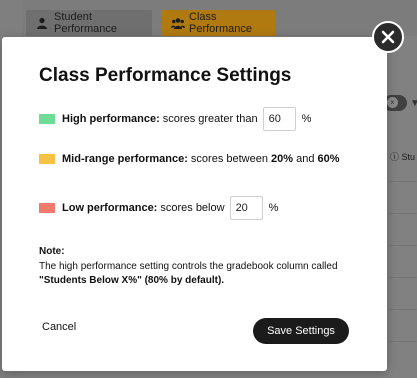 This screenshot has height=378, width=417. I want to click on low-performance-row: Low performance: scores below %, so click(158, 208).